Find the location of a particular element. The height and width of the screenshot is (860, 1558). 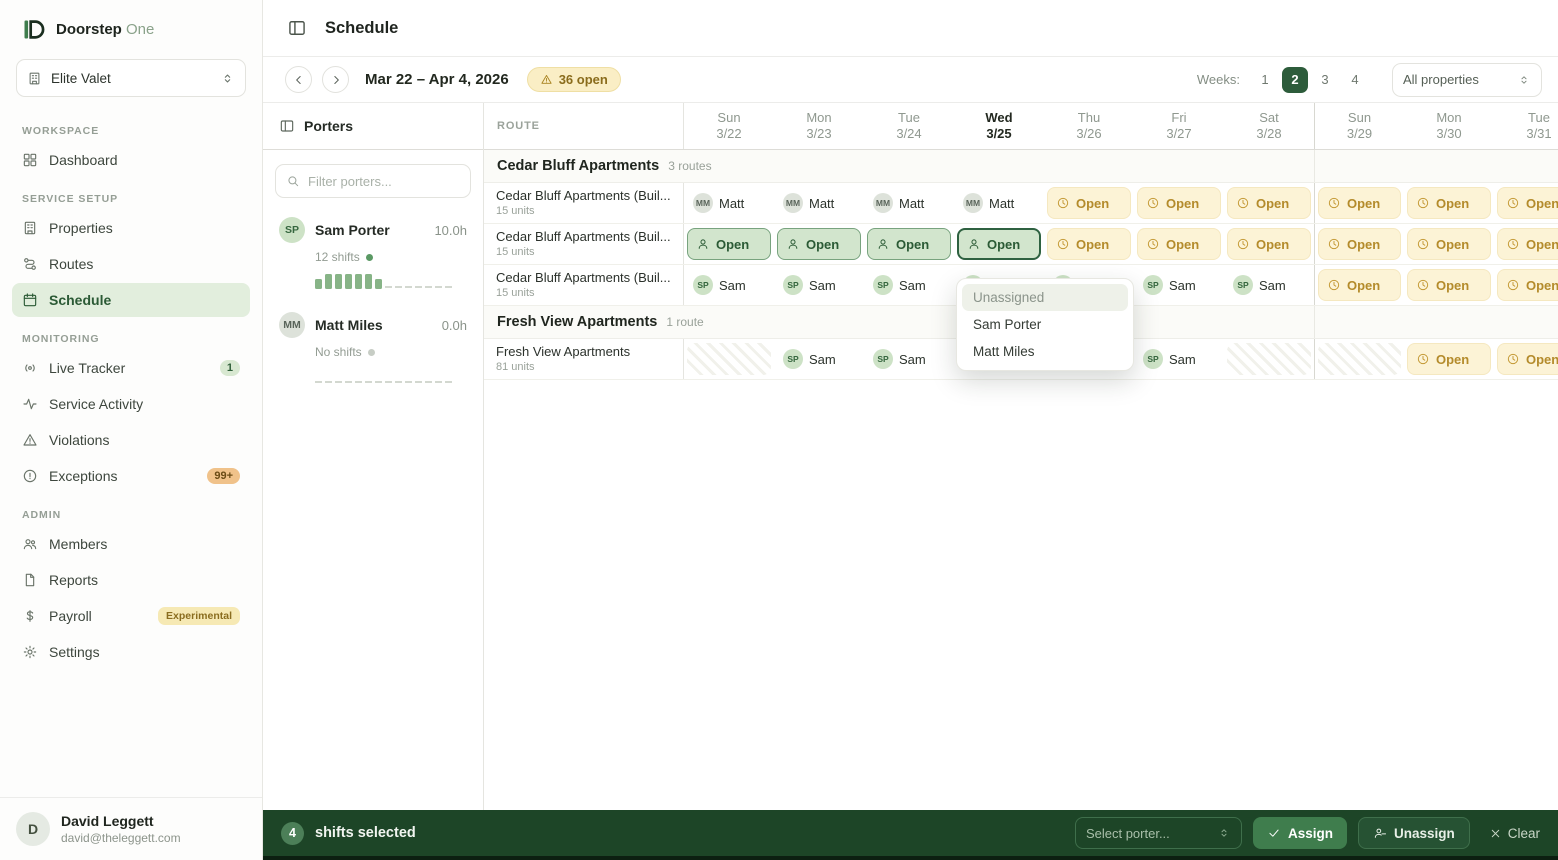

sidebar-item-reports: Reports is located at coordinates (131, 580).